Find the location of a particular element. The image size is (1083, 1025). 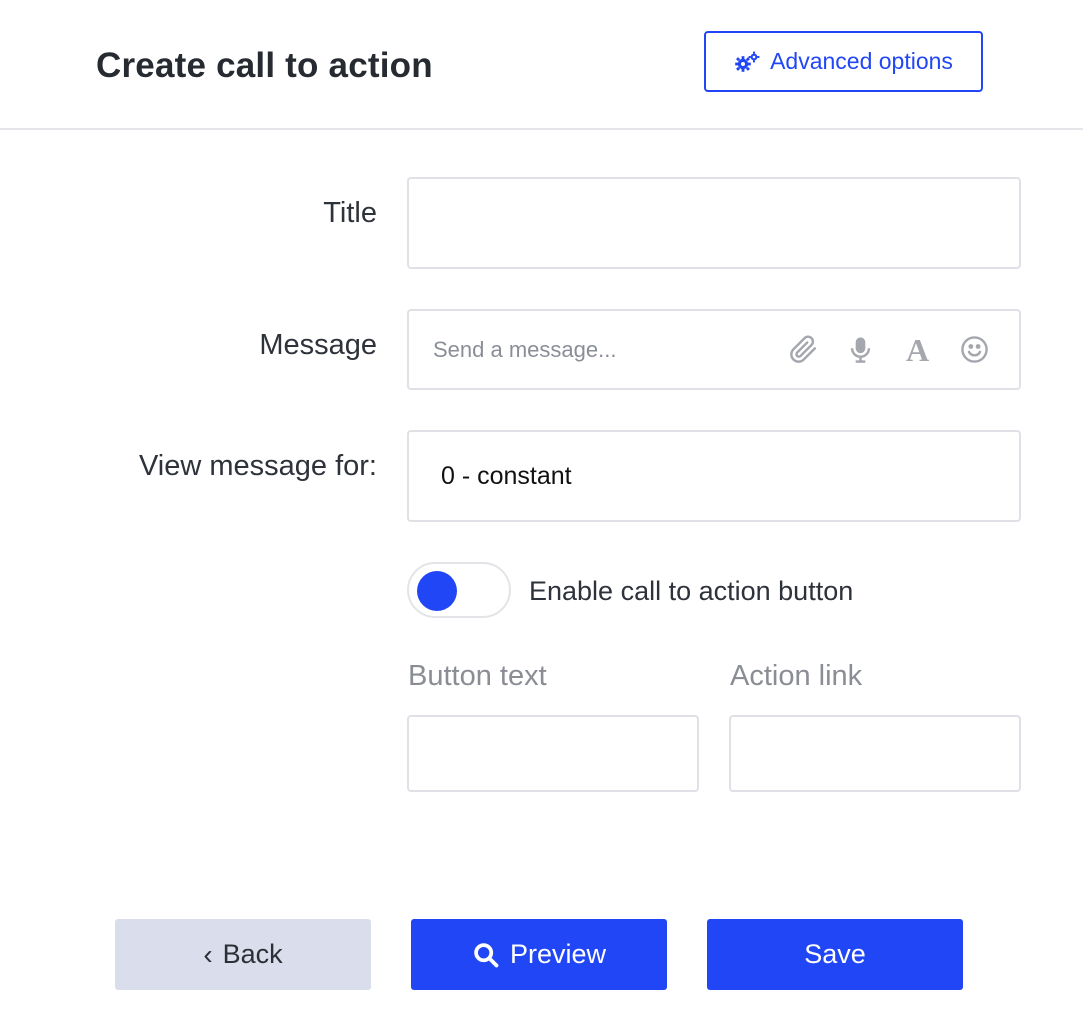

page-title: Create call to action is located at coordinates (264, 65).